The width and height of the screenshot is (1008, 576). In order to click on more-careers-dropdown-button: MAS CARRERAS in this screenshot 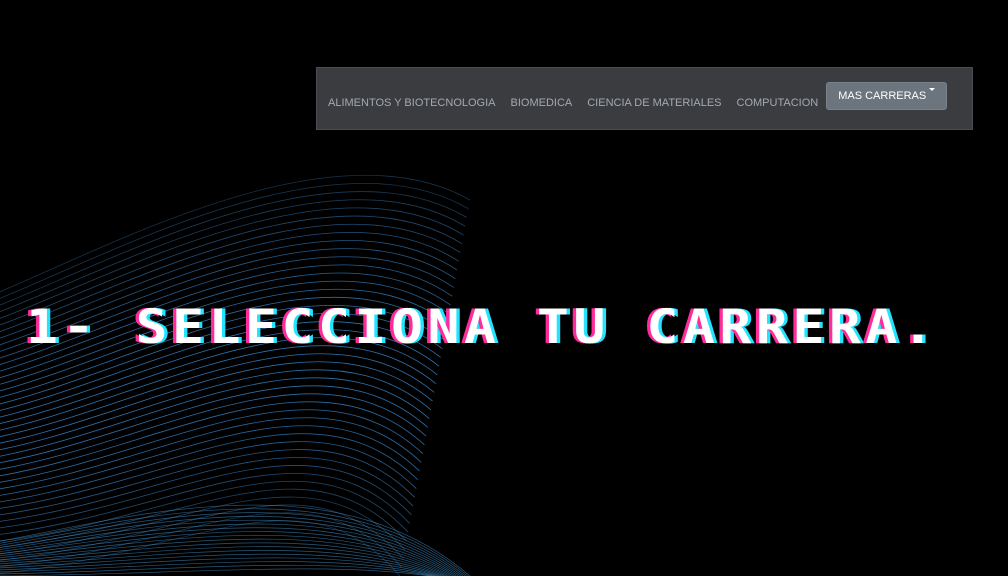, I will do `click(887, 95)`.